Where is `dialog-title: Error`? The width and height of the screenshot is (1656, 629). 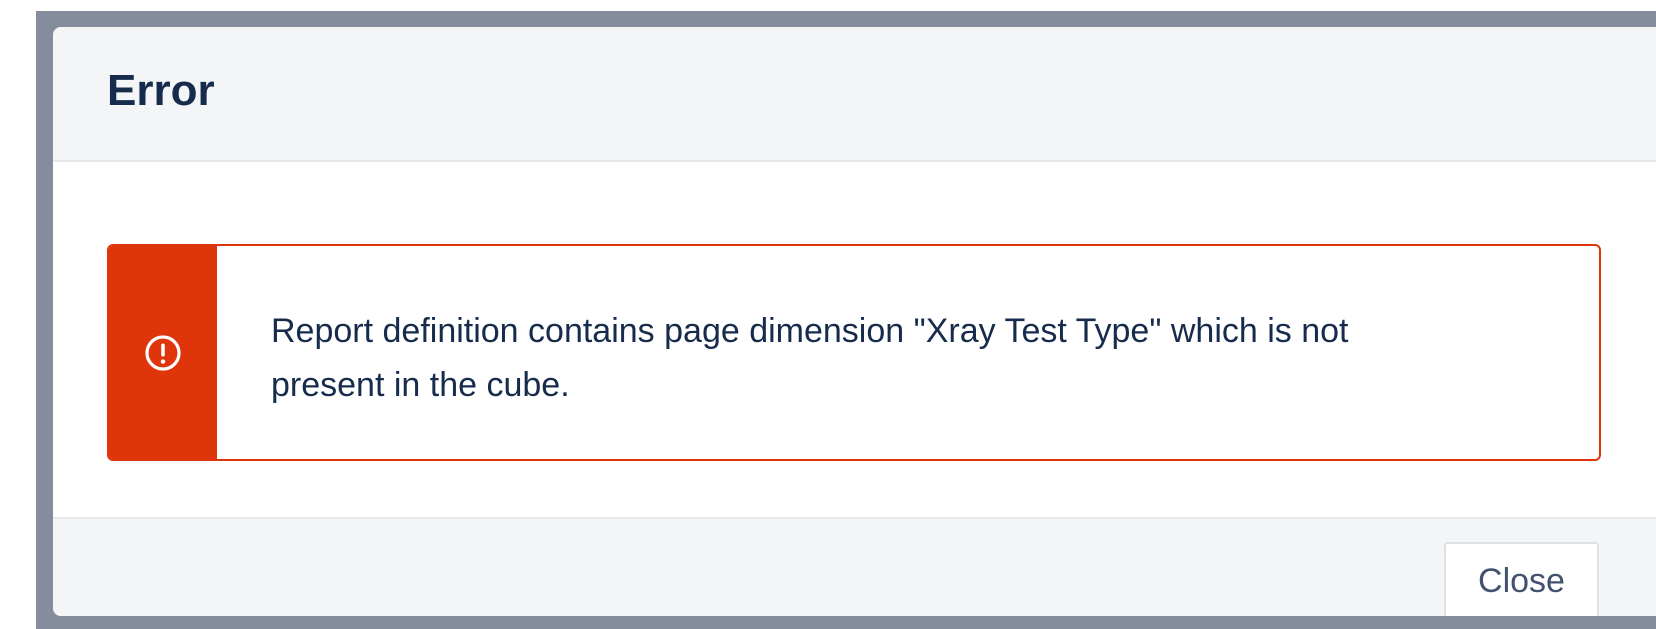
dialog-title: Error is located at coordinates (161, 90).